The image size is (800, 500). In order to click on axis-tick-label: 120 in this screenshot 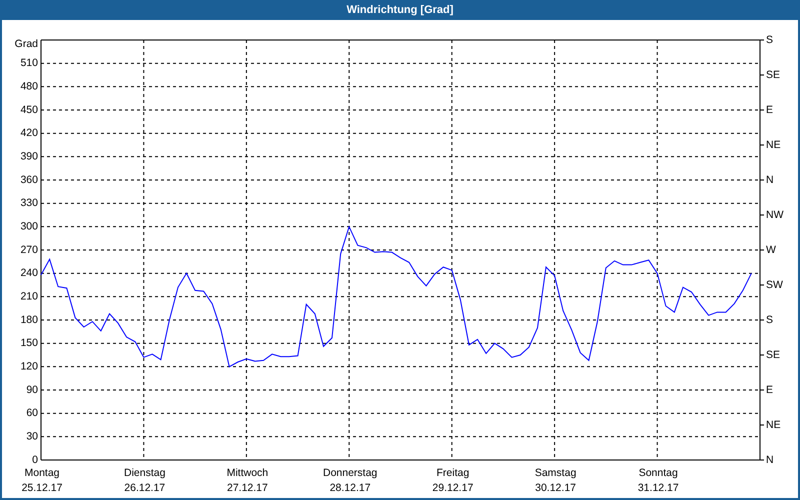, I will do `click(29, 366)`.